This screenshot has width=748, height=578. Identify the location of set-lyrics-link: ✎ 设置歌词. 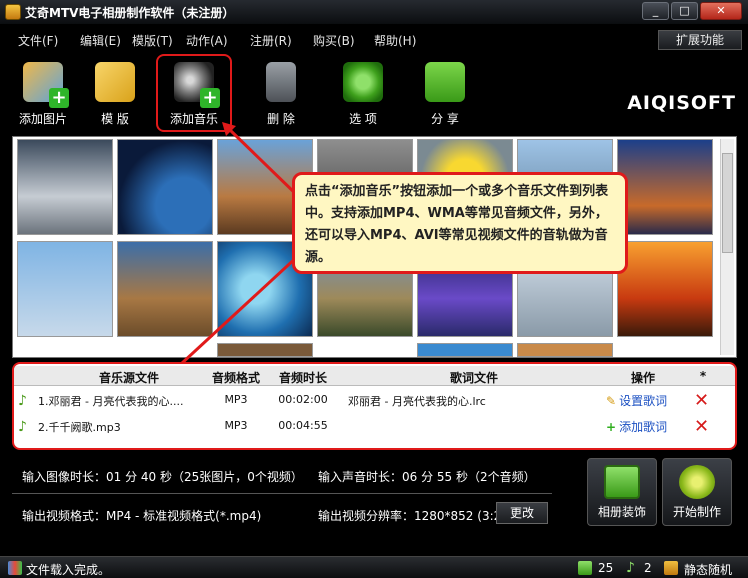
(636, 400).